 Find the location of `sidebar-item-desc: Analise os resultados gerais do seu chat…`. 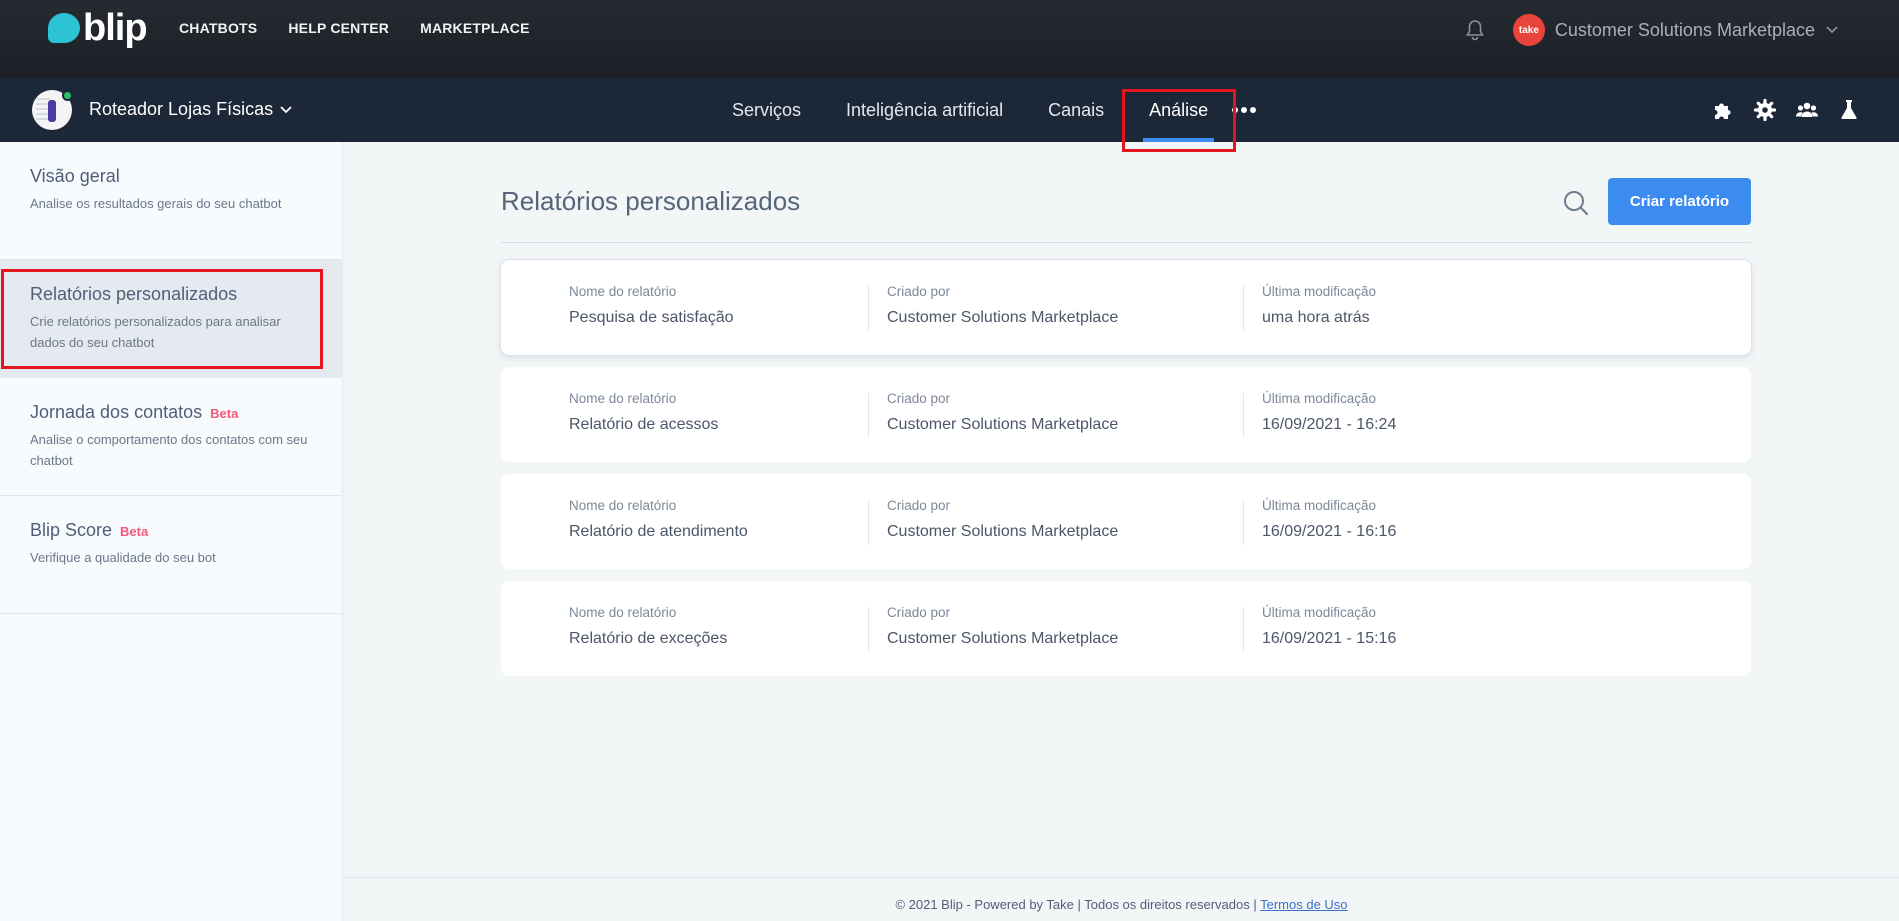

sidebar-item-desc: Analise os resultados gerais do seu chat… is located at coordinates (156, 203).